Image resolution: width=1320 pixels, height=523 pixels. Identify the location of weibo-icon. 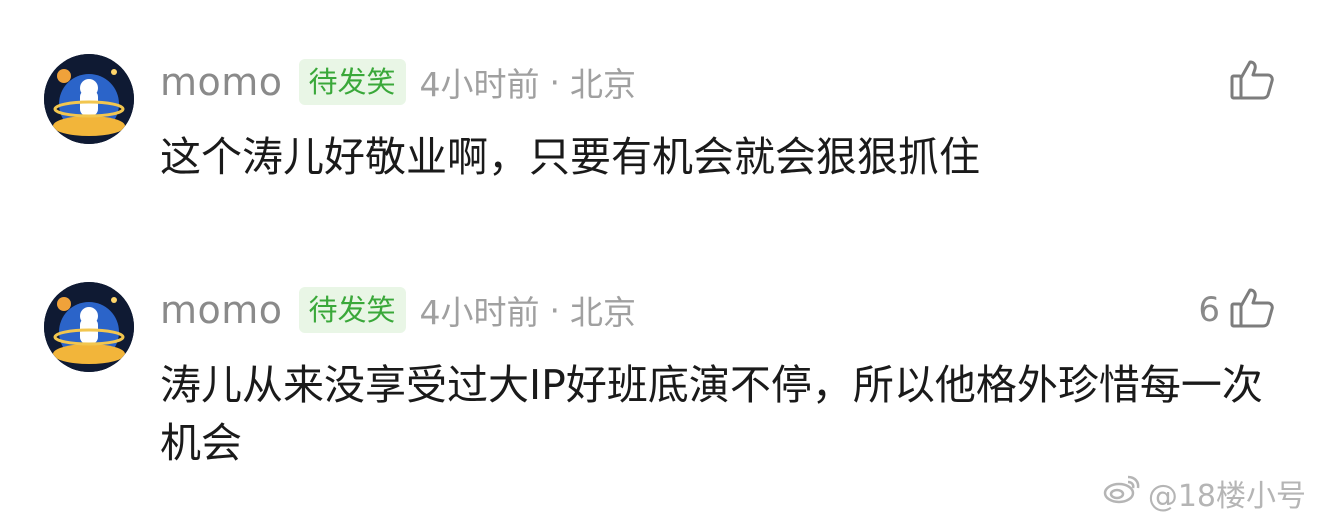
(1125, 493).